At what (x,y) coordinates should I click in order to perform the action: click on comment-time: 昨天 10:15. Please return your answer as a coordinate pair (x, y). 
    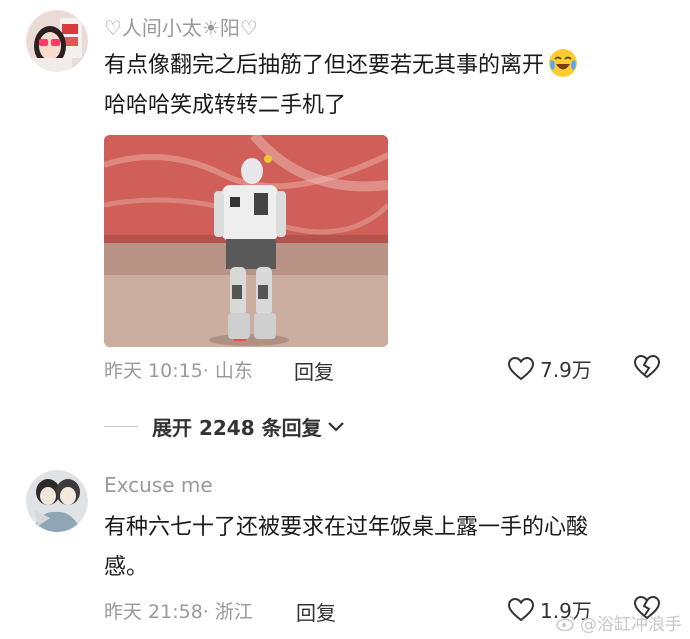
    Looking at the image, I should click on (153, 371).